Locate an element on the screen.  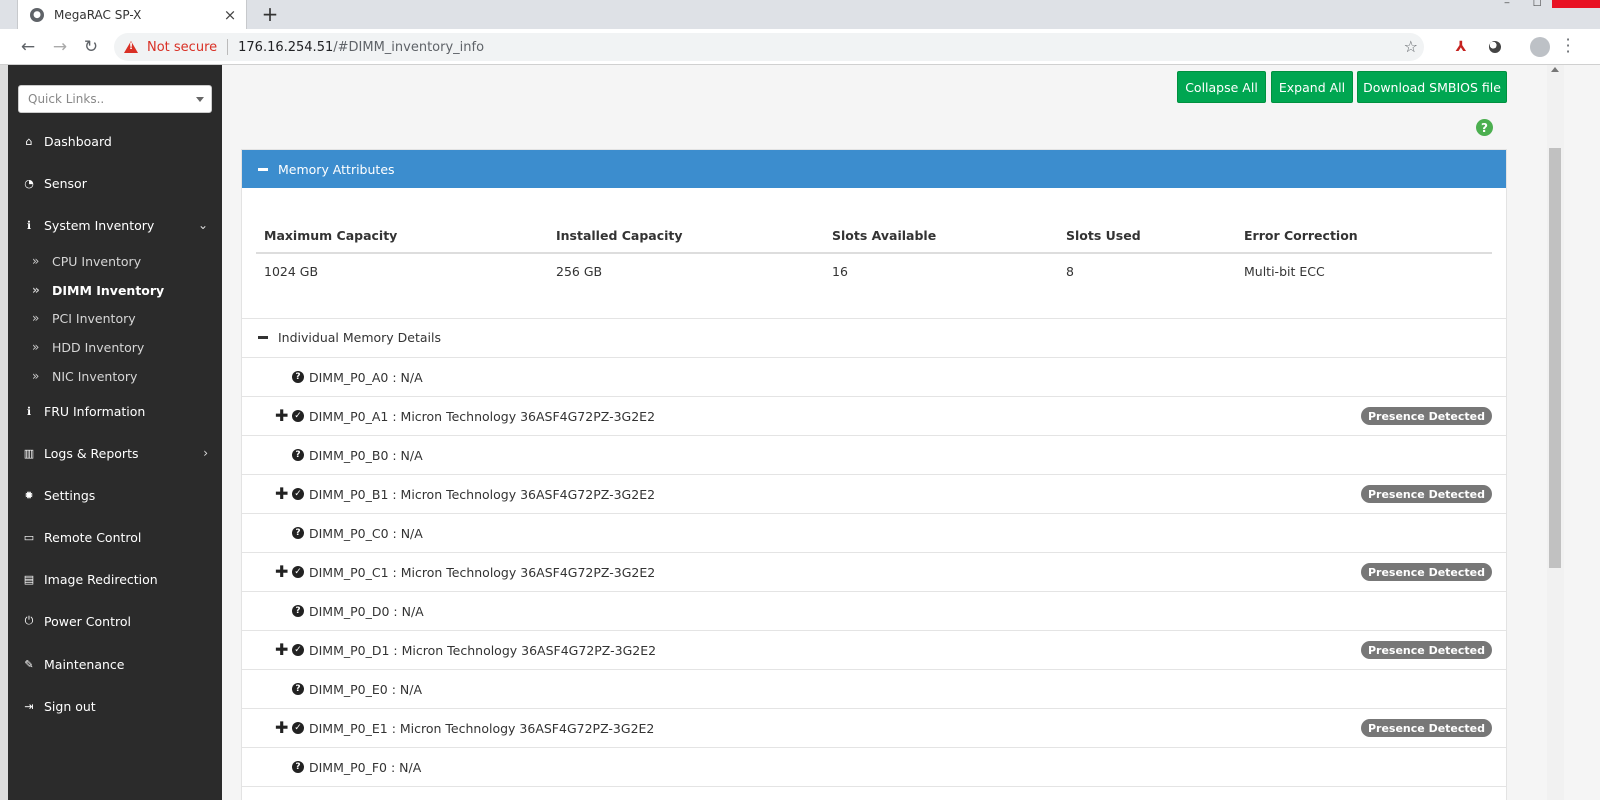
sidebar-item-logs-reports: ▥ Logs & Reports › is located at coordinates (115, 453).